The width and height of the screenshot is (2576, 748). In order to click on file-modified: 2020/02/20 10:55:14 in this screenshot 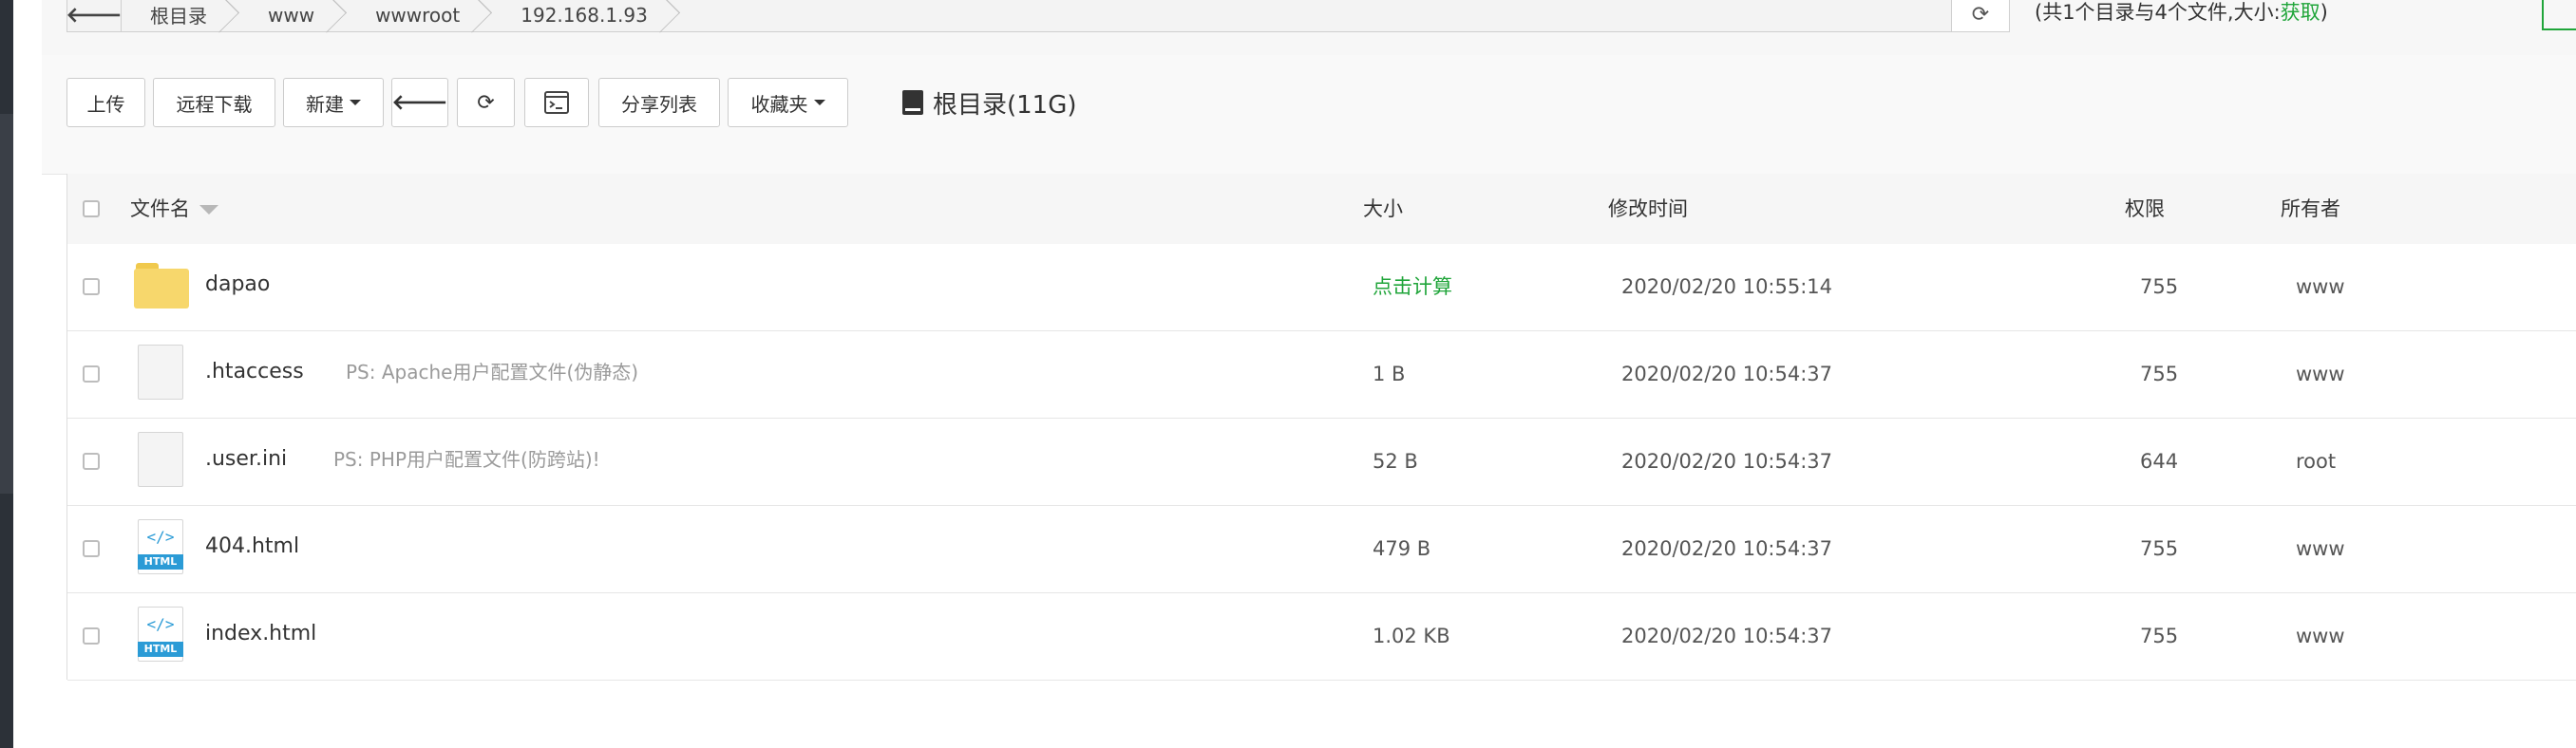, I will do `click(1727, 286)`.